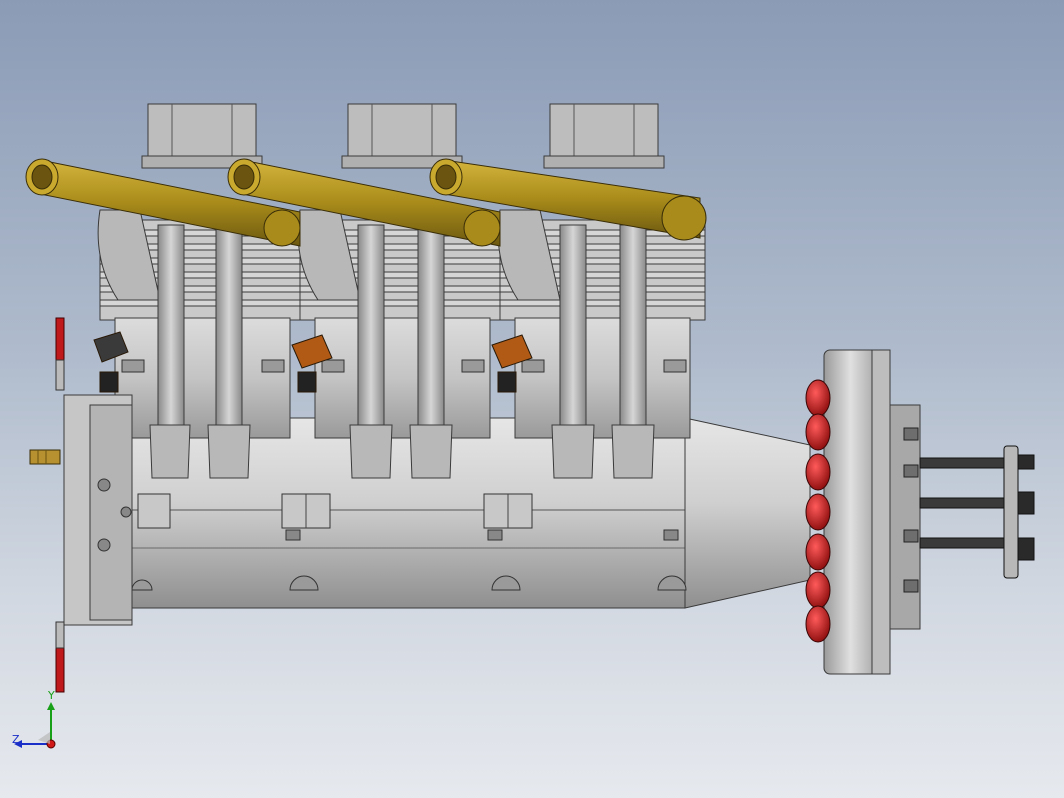 The height and width of the screenshot is (798, 1064). I want to click on triad-axes-icon, so click(35, 725).